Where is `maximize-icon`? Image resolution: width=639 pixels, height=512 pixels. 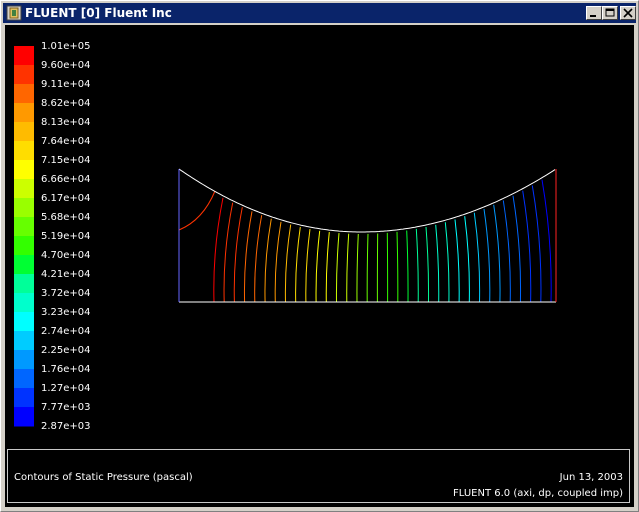 maximize-icon is located at coordinates (610, 12).